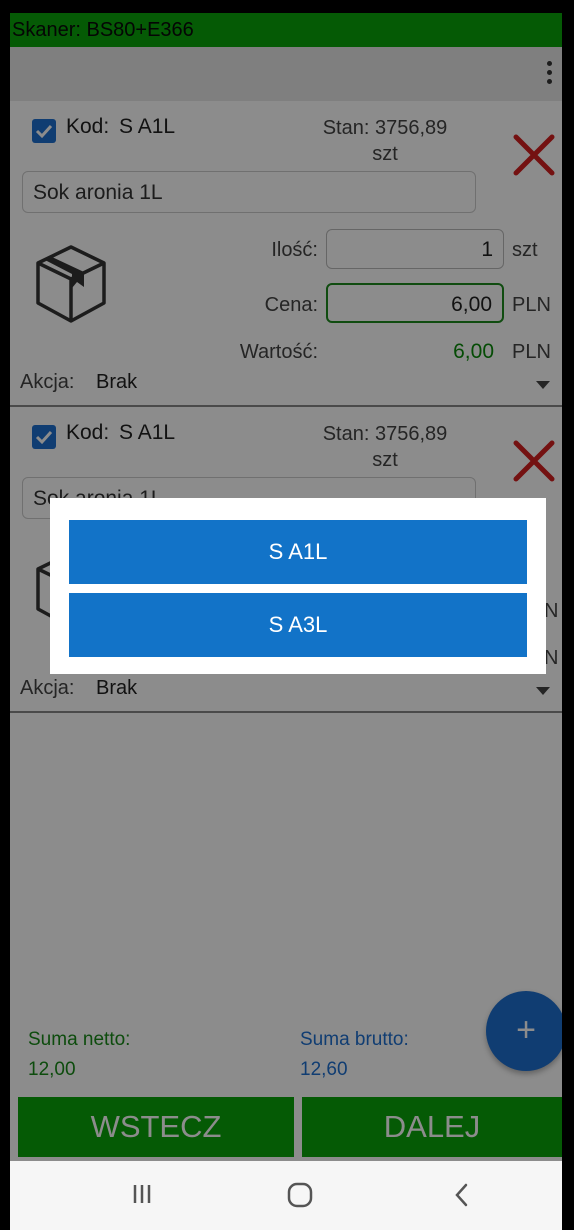  What do you see at coordinates (462, 1197) in the screenshot?
I see `back-icon` at bounding box center [462, 1197].